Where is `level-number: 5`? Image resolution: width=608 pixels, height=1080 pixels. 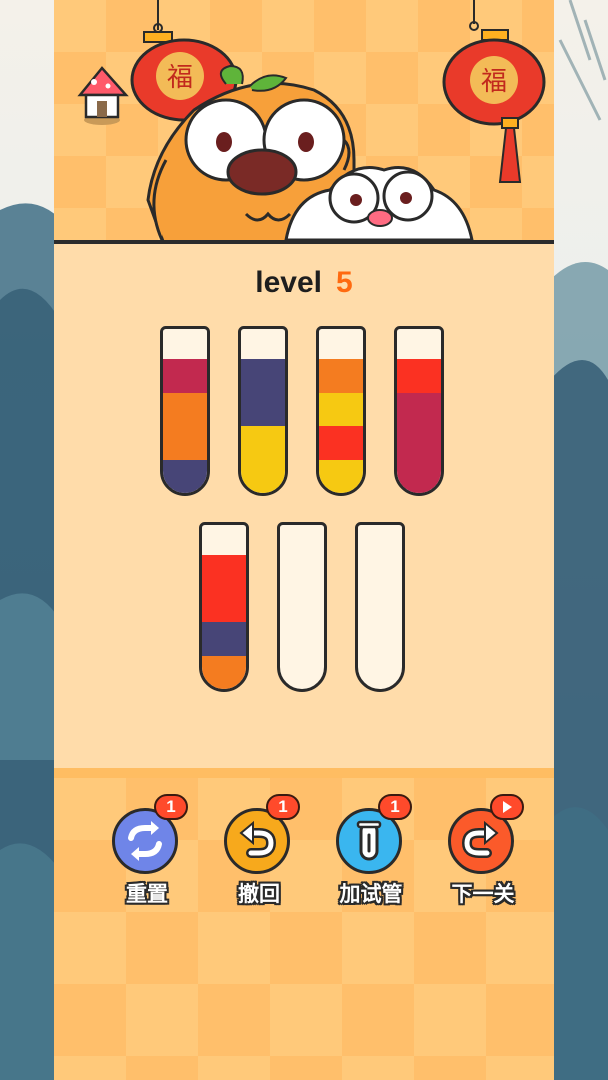
level-number: 5 is located at coordinates (344, 282).